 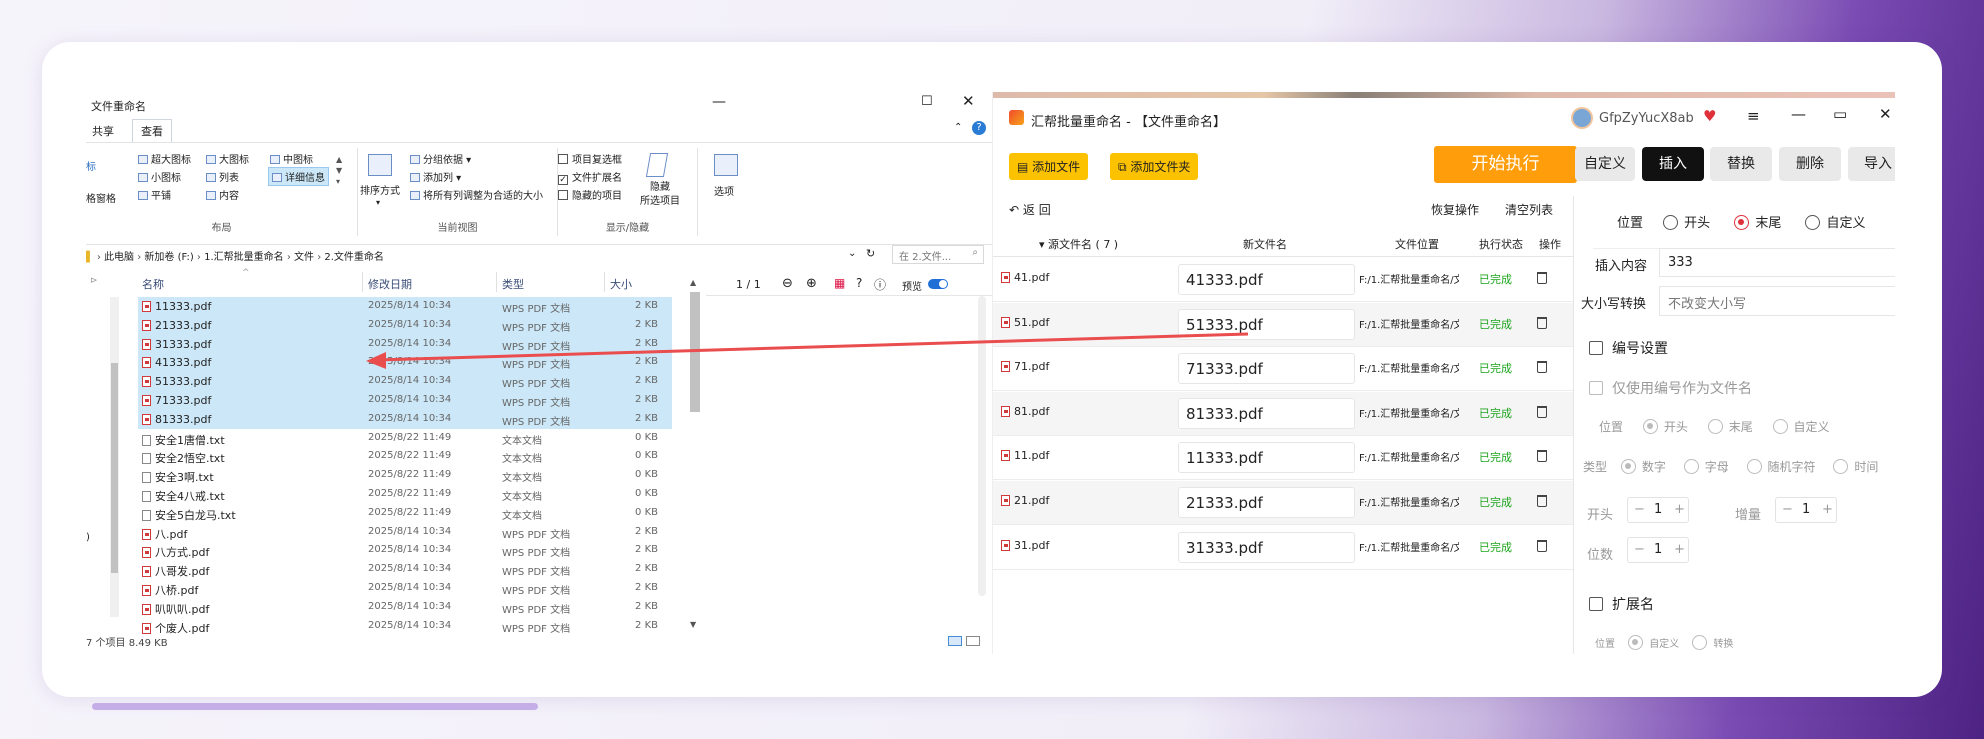 I want to click on arrow-head, so click(x=376, y=360).